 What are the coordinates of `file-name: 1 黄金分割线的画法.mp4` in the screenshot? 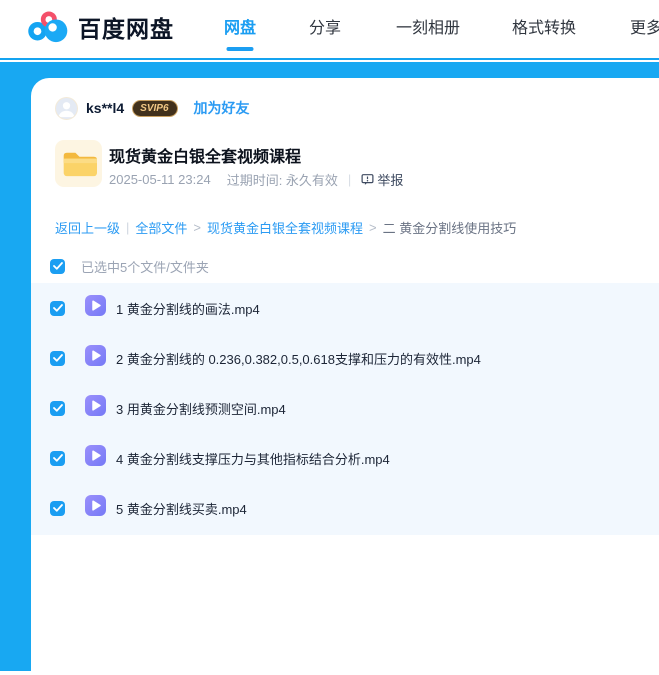 It's located at (188, 308).